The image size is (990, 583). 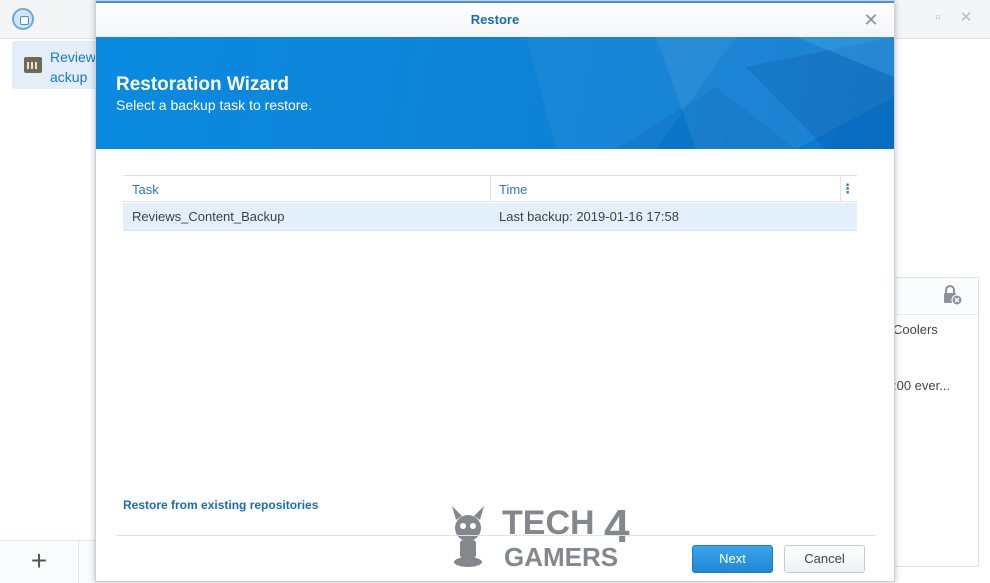 I want to click on close-icon: ✕, so click(x=871, y=20).